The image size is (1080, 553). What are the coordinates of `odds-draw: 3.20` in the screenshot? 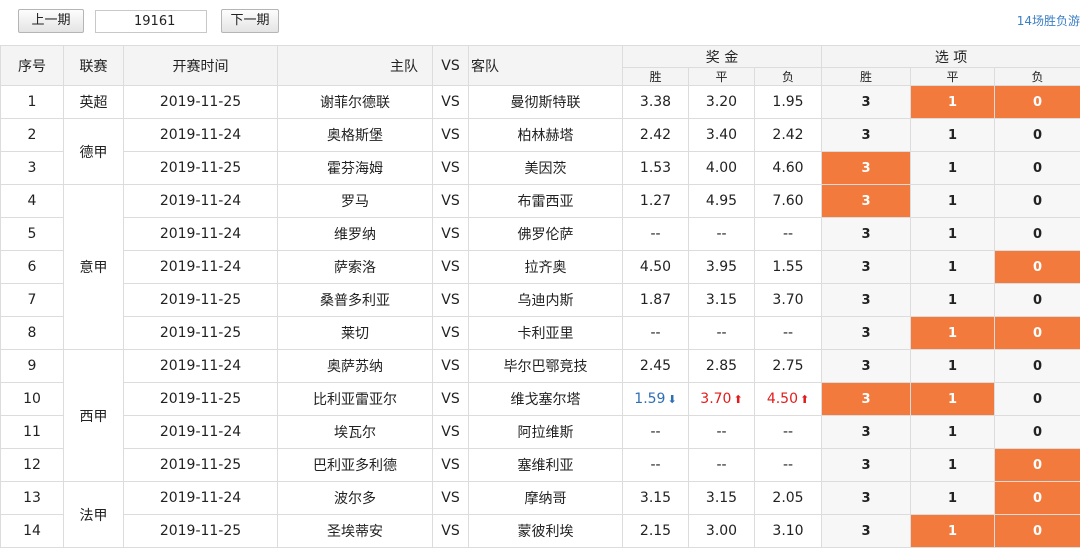 It's located at (721, 102).